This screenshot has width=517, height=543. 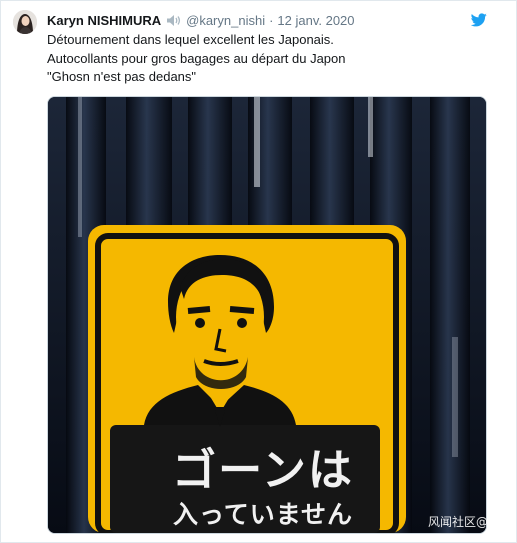 What do you see at coordinates (104, 20) in the screenshot?
I see `author-name: Karyn NISHIMURA` at bounding box center [104, 20].